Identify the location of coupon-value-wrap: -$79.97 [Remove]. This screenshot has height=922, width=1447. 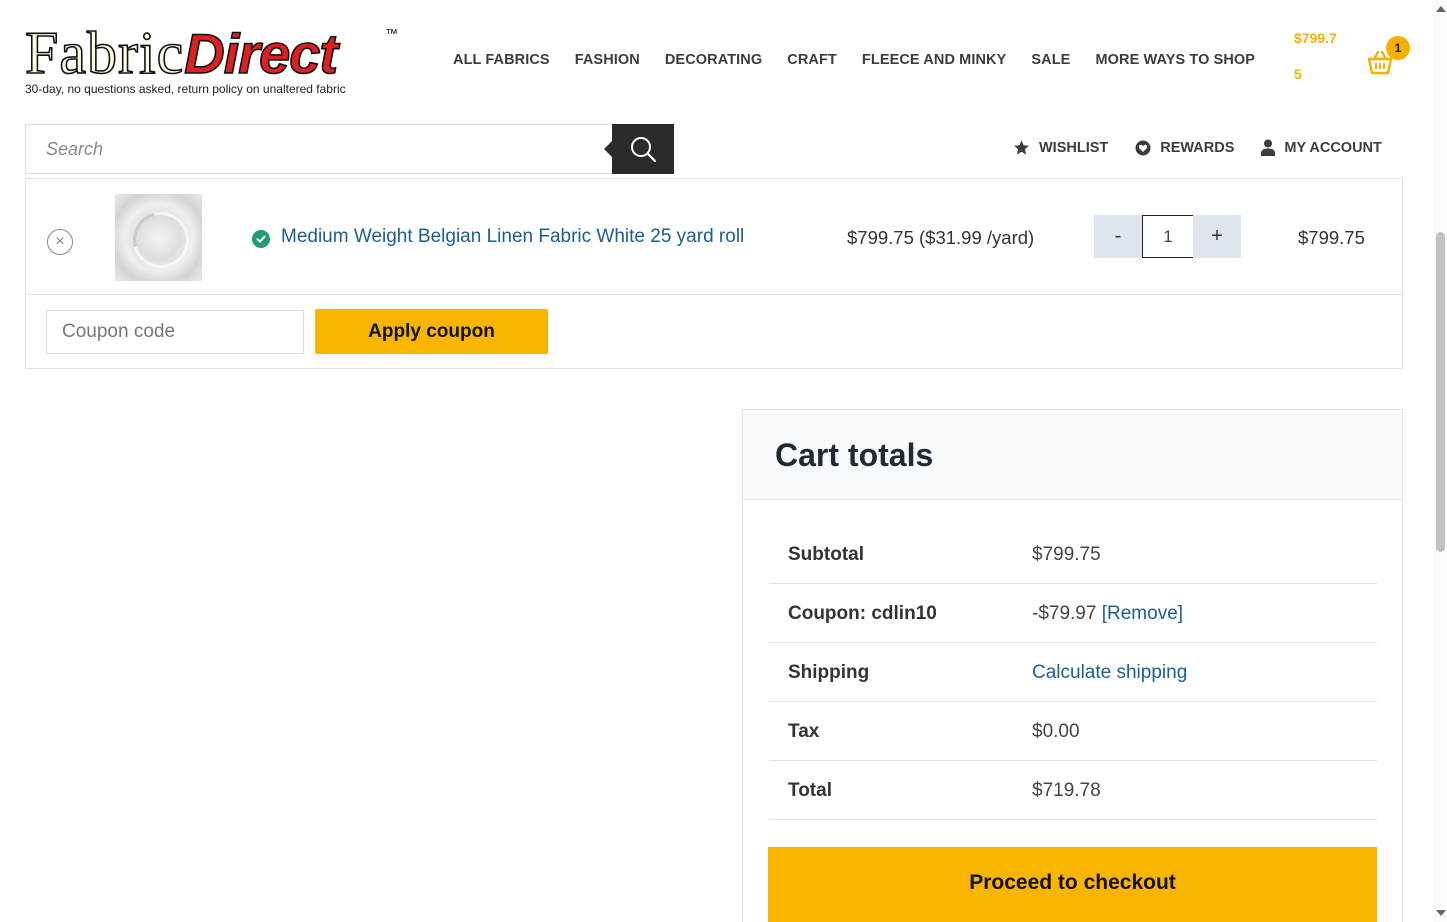
(1107, 614).